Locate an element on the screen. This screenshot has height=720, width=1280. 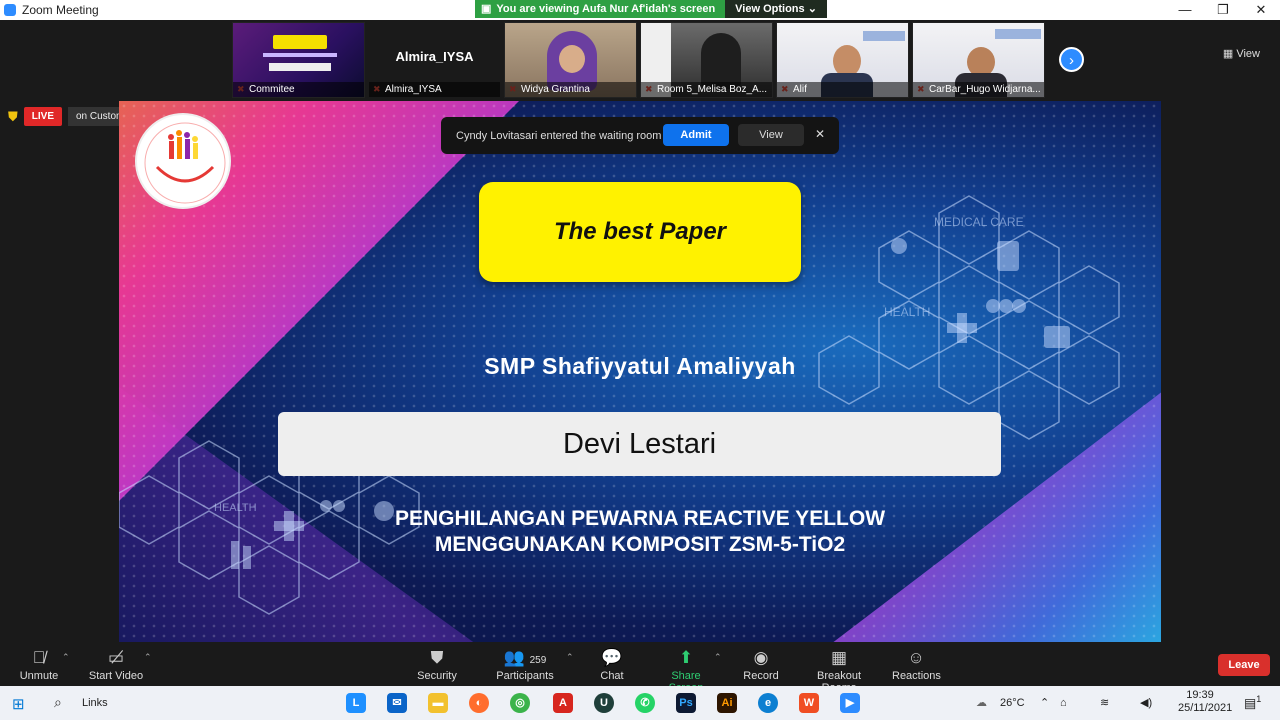
security-label: Security is located at coordinates (437, 676).